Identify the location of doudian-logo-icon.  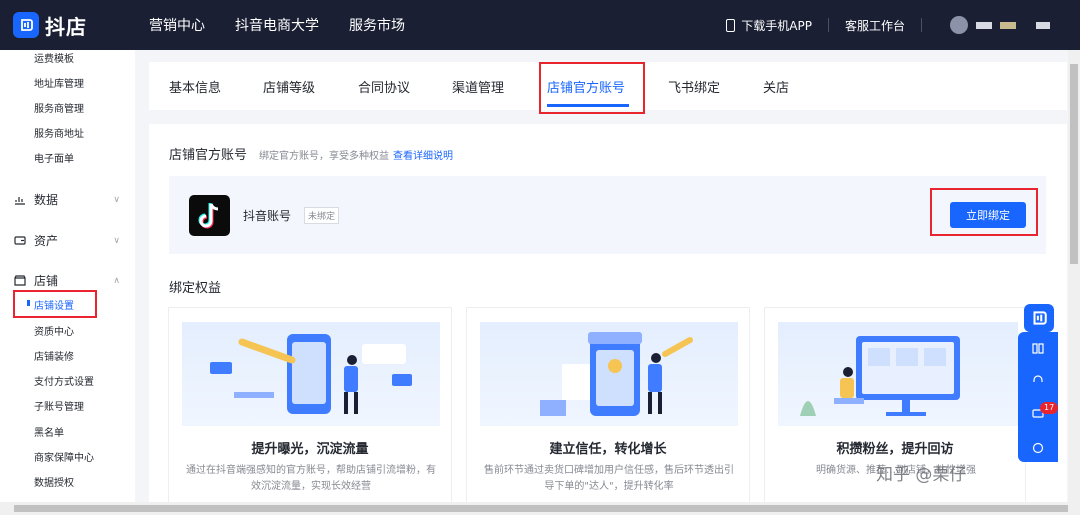
(26, 25).